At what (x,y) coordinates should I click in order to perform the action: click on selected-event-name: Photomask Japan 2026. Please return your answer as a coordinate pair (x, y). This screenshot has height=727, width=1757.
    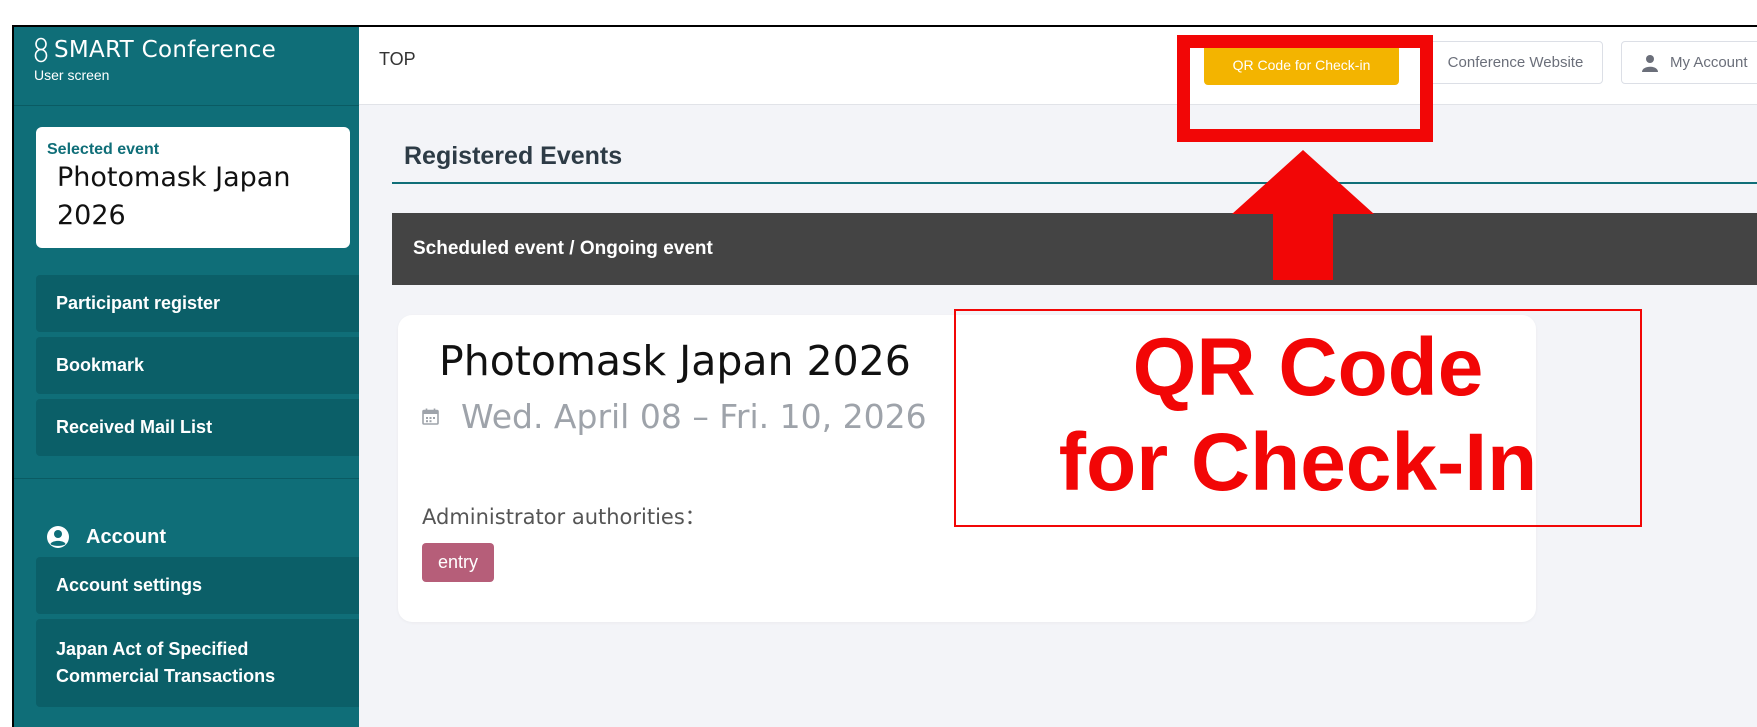
    Looking at the image, I should click on (174, 196).